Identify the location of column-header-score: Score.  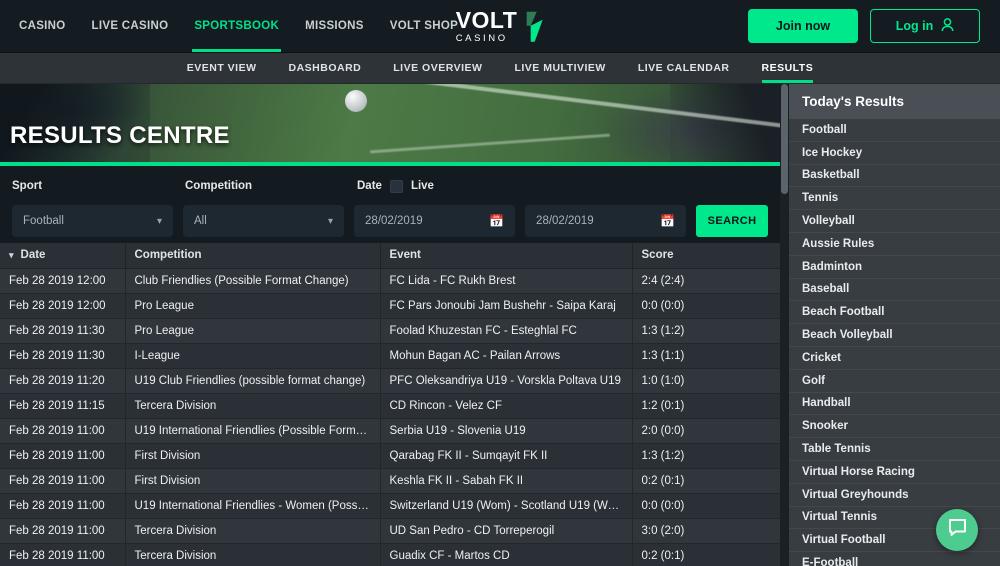
(706, 256).